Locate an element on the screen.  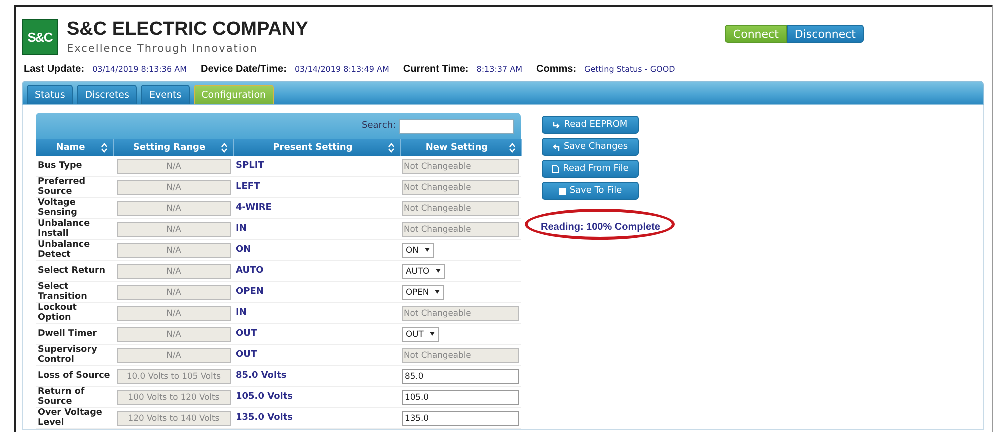
undo-icon is located at coordinates (556, 147).